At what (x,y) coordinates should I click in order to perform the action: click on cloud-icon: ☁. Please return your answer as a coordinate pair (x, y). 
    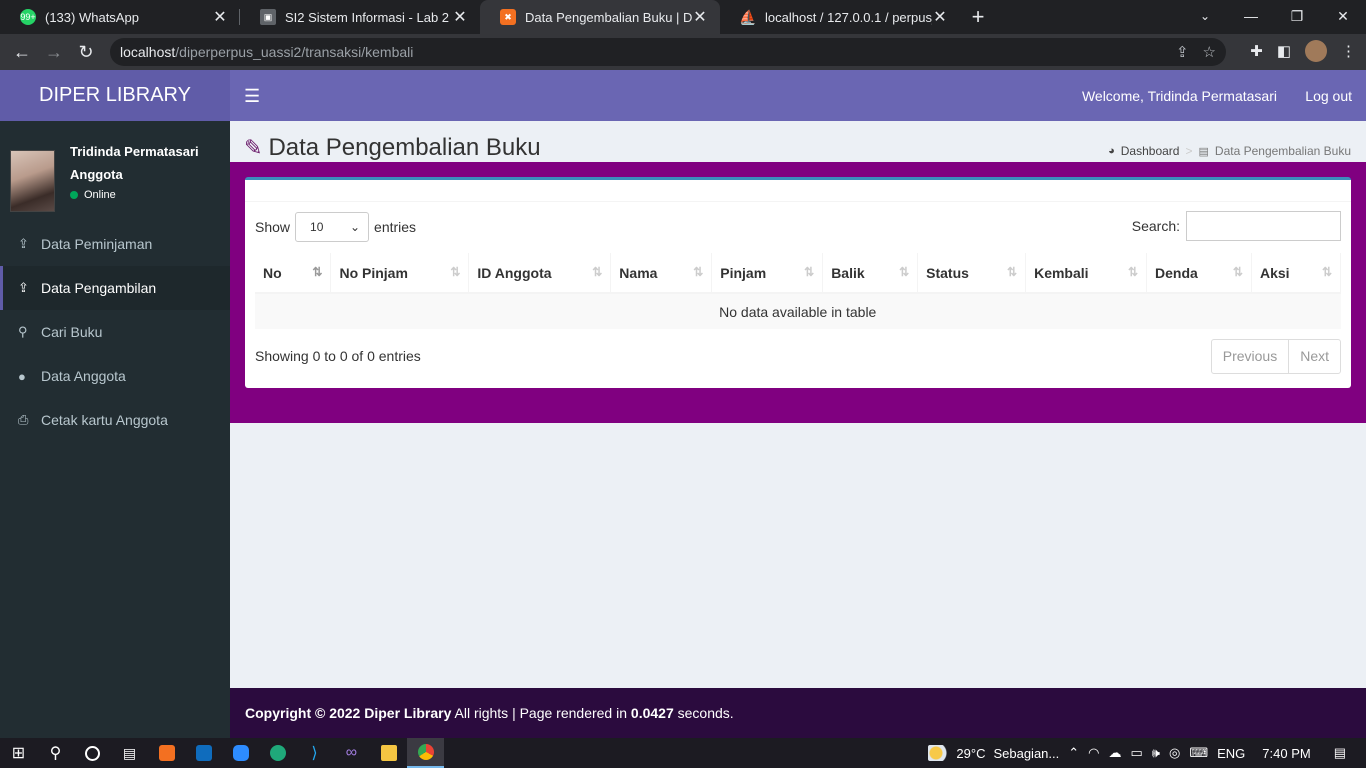
    Looking at the image, I should click on (1115, 753).